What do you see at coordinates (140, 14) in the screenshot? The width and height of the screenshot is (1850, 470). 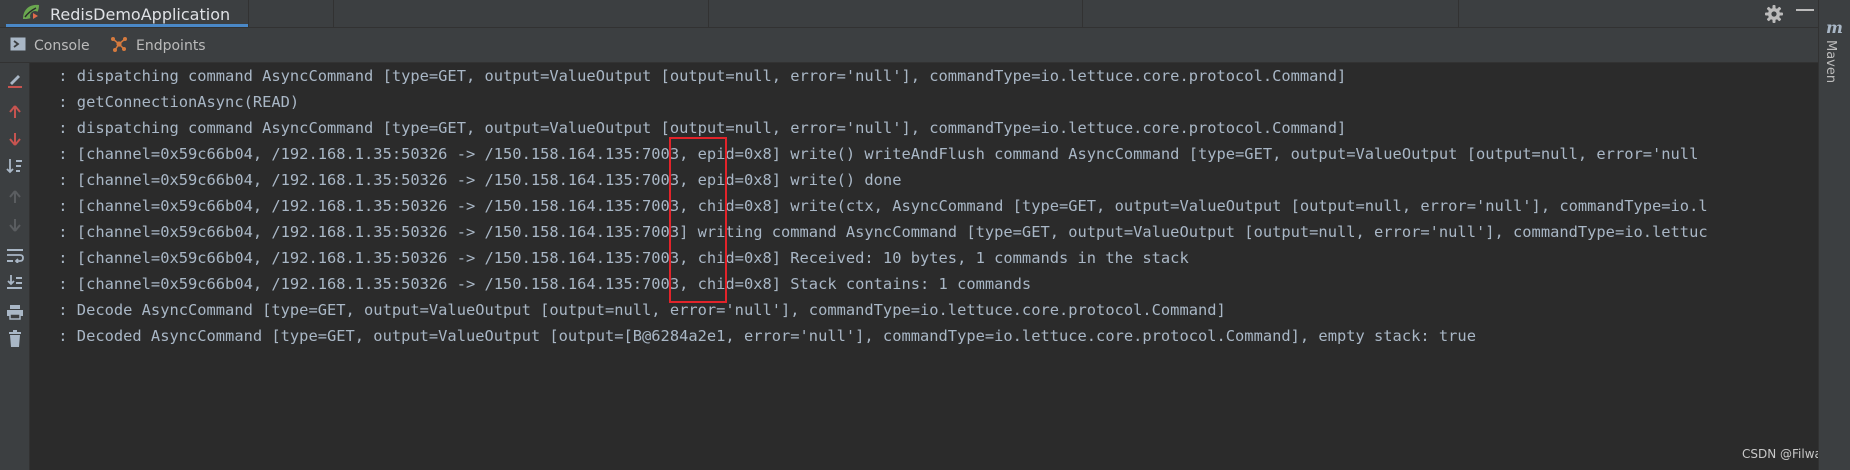 I see `run-tab-label: RedisDemoApplication` at bounding box center [140, 14].